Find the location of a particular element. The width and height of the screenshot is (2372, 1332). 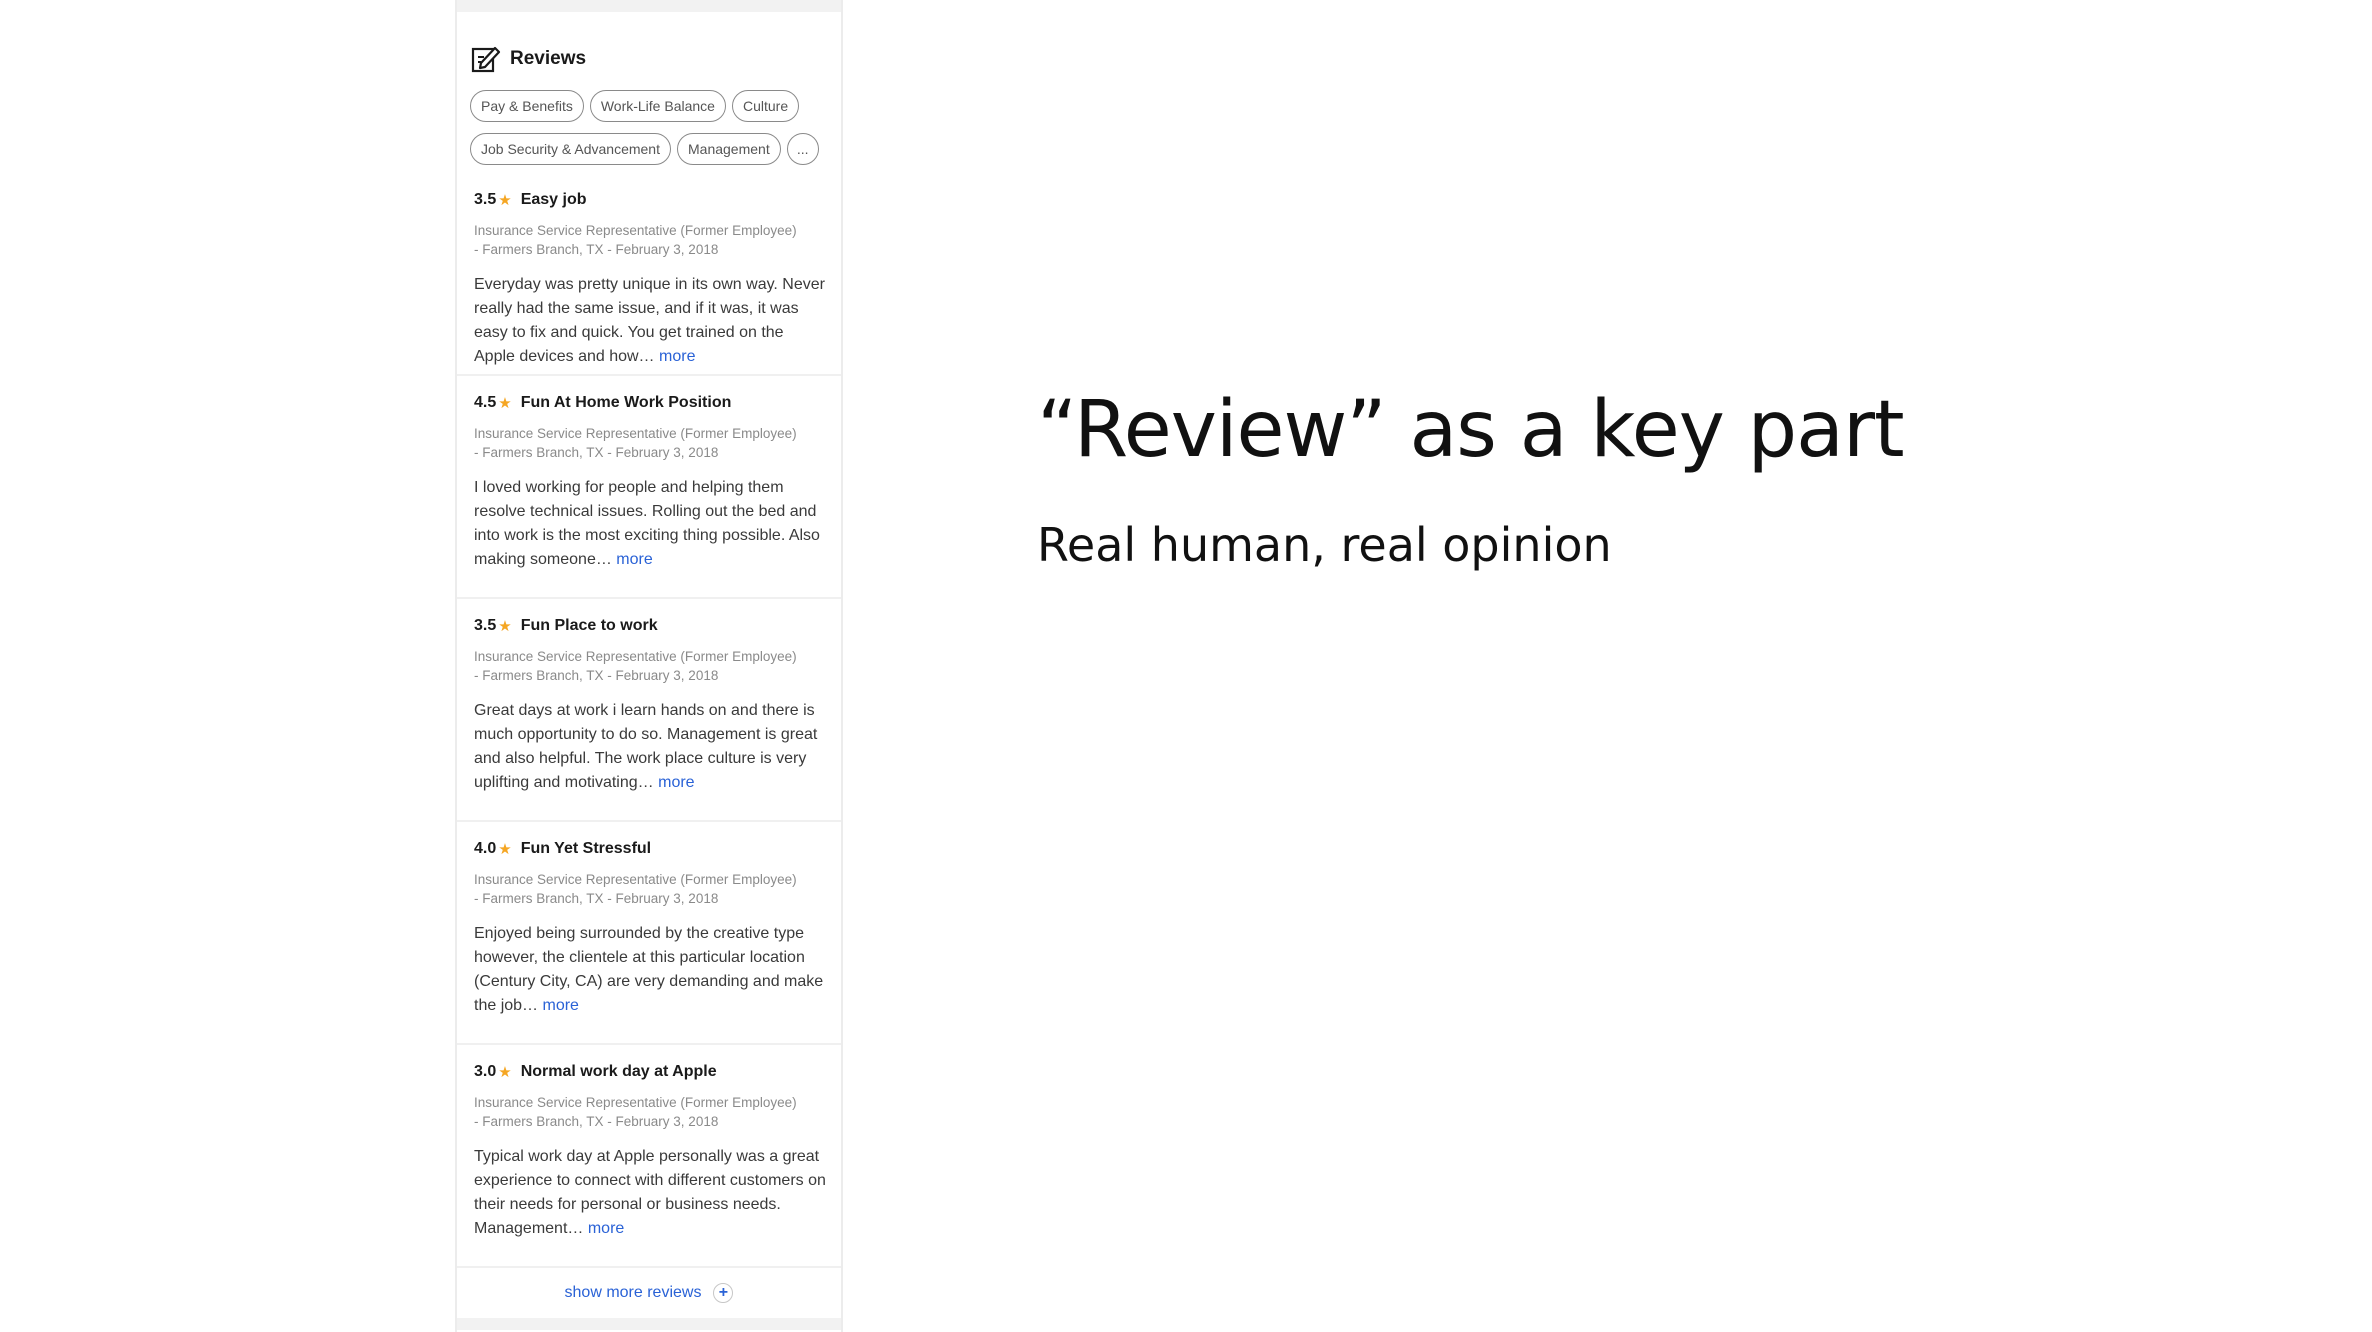

review-title: Fun Yet Stressful is located at coordinates (586, 849).